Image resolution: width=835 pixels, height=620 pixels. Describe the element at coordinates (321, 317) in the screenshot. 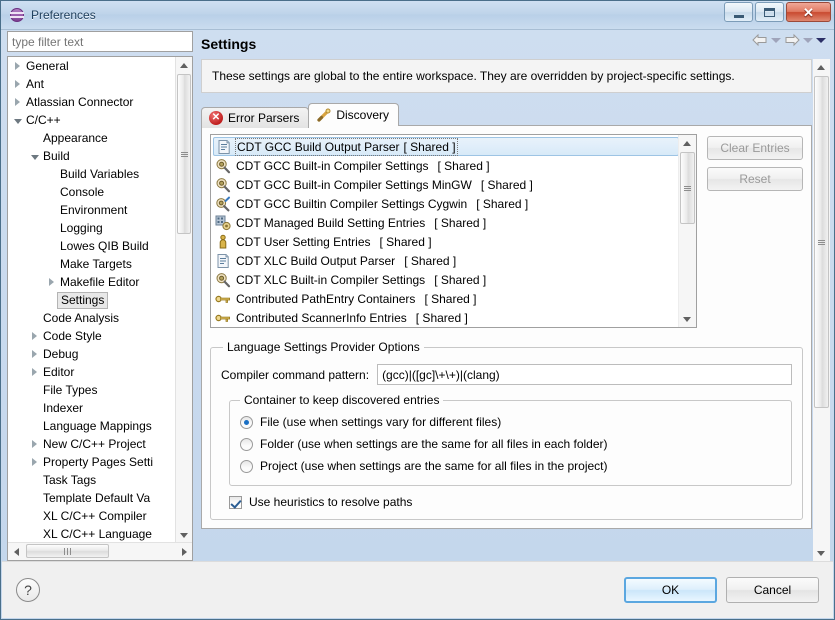

I see `provider-name: Contributed ScannerInfo Entries` at that location.